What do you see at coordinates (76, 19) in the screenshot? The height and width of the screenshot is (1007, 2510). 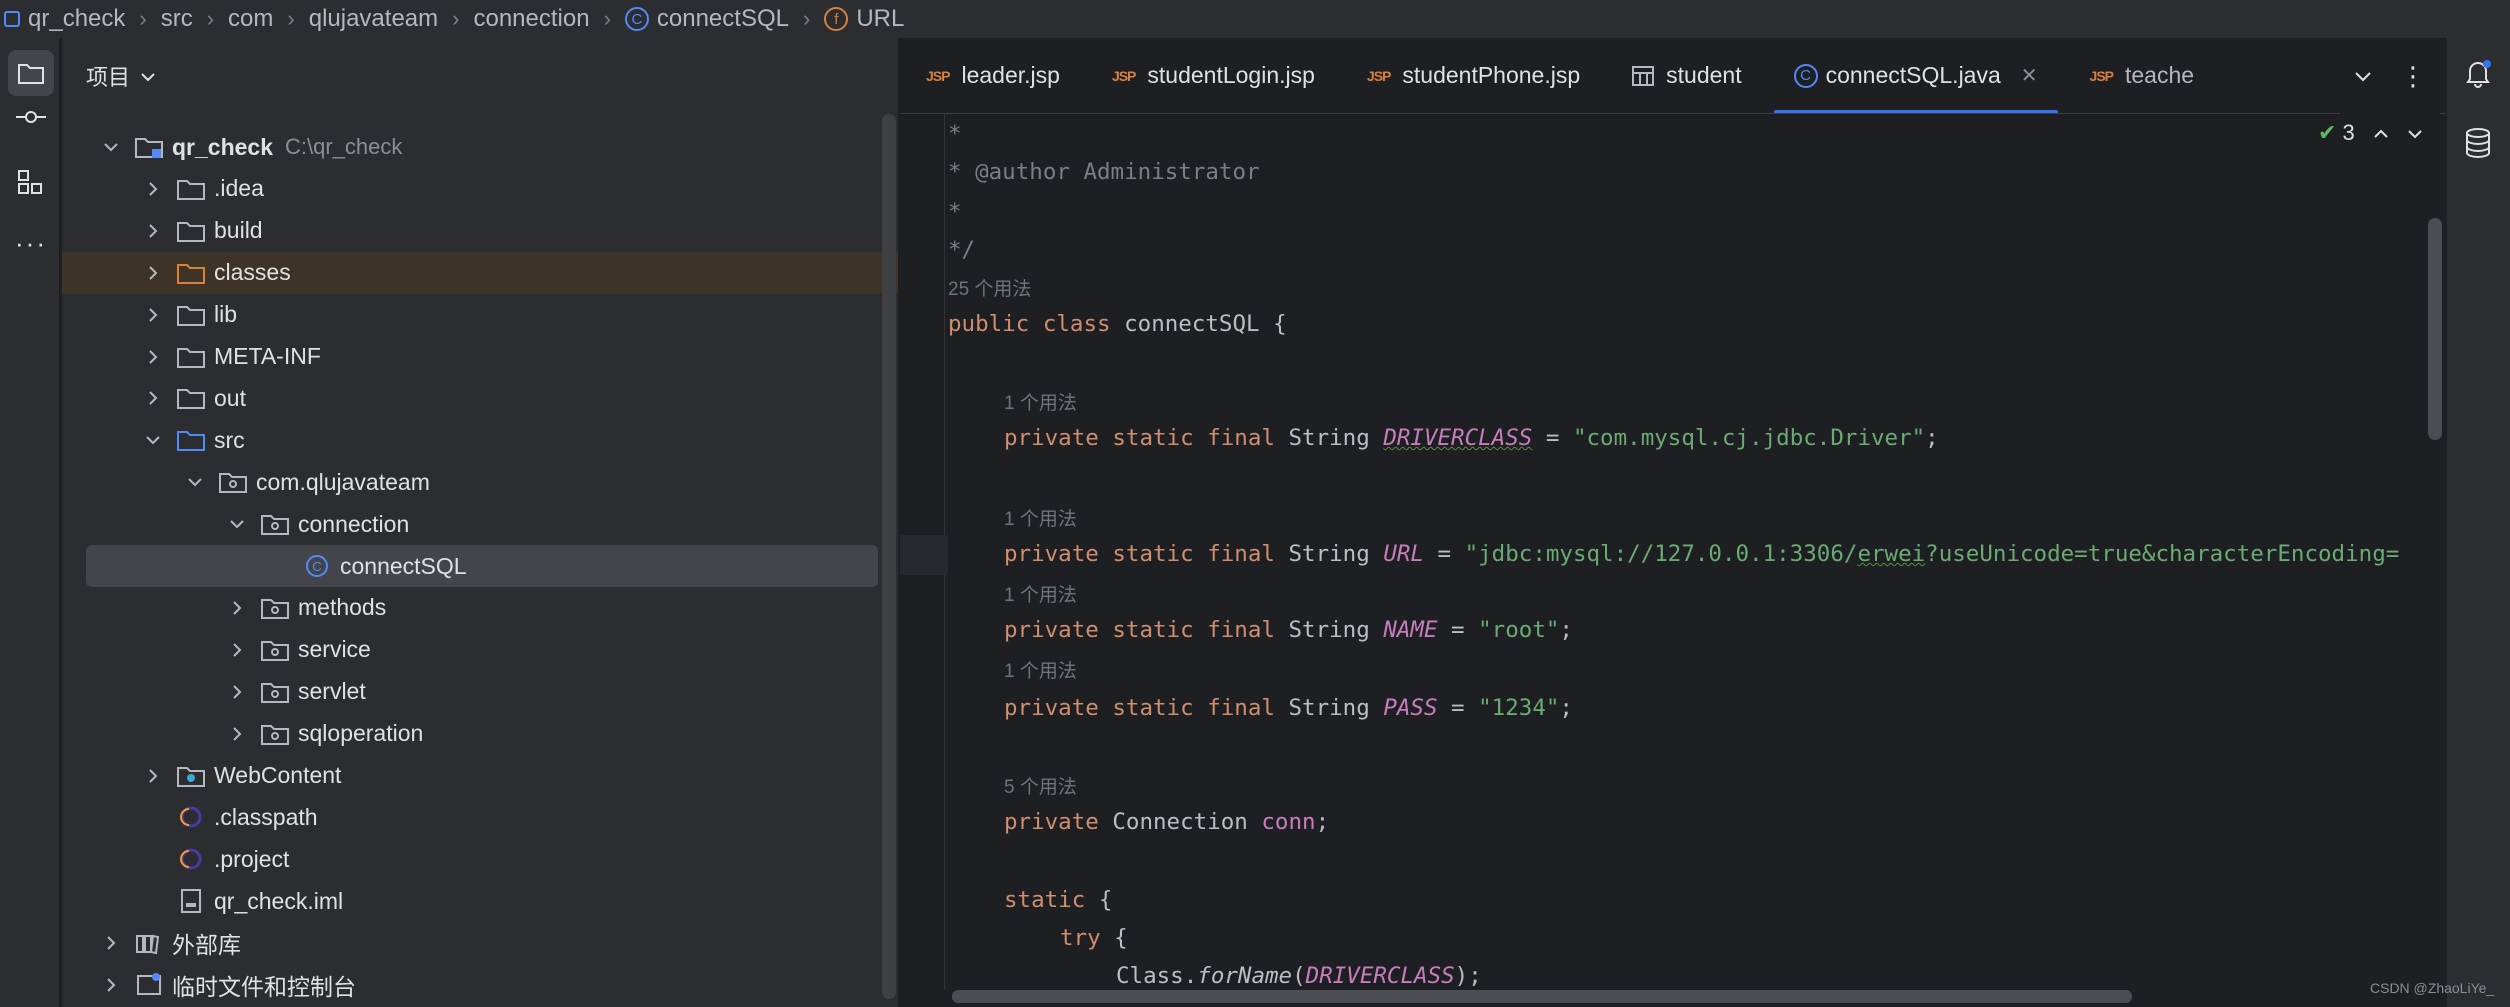 I see `breadcrumb-item: qr_check` at bounding box center [76, 19].